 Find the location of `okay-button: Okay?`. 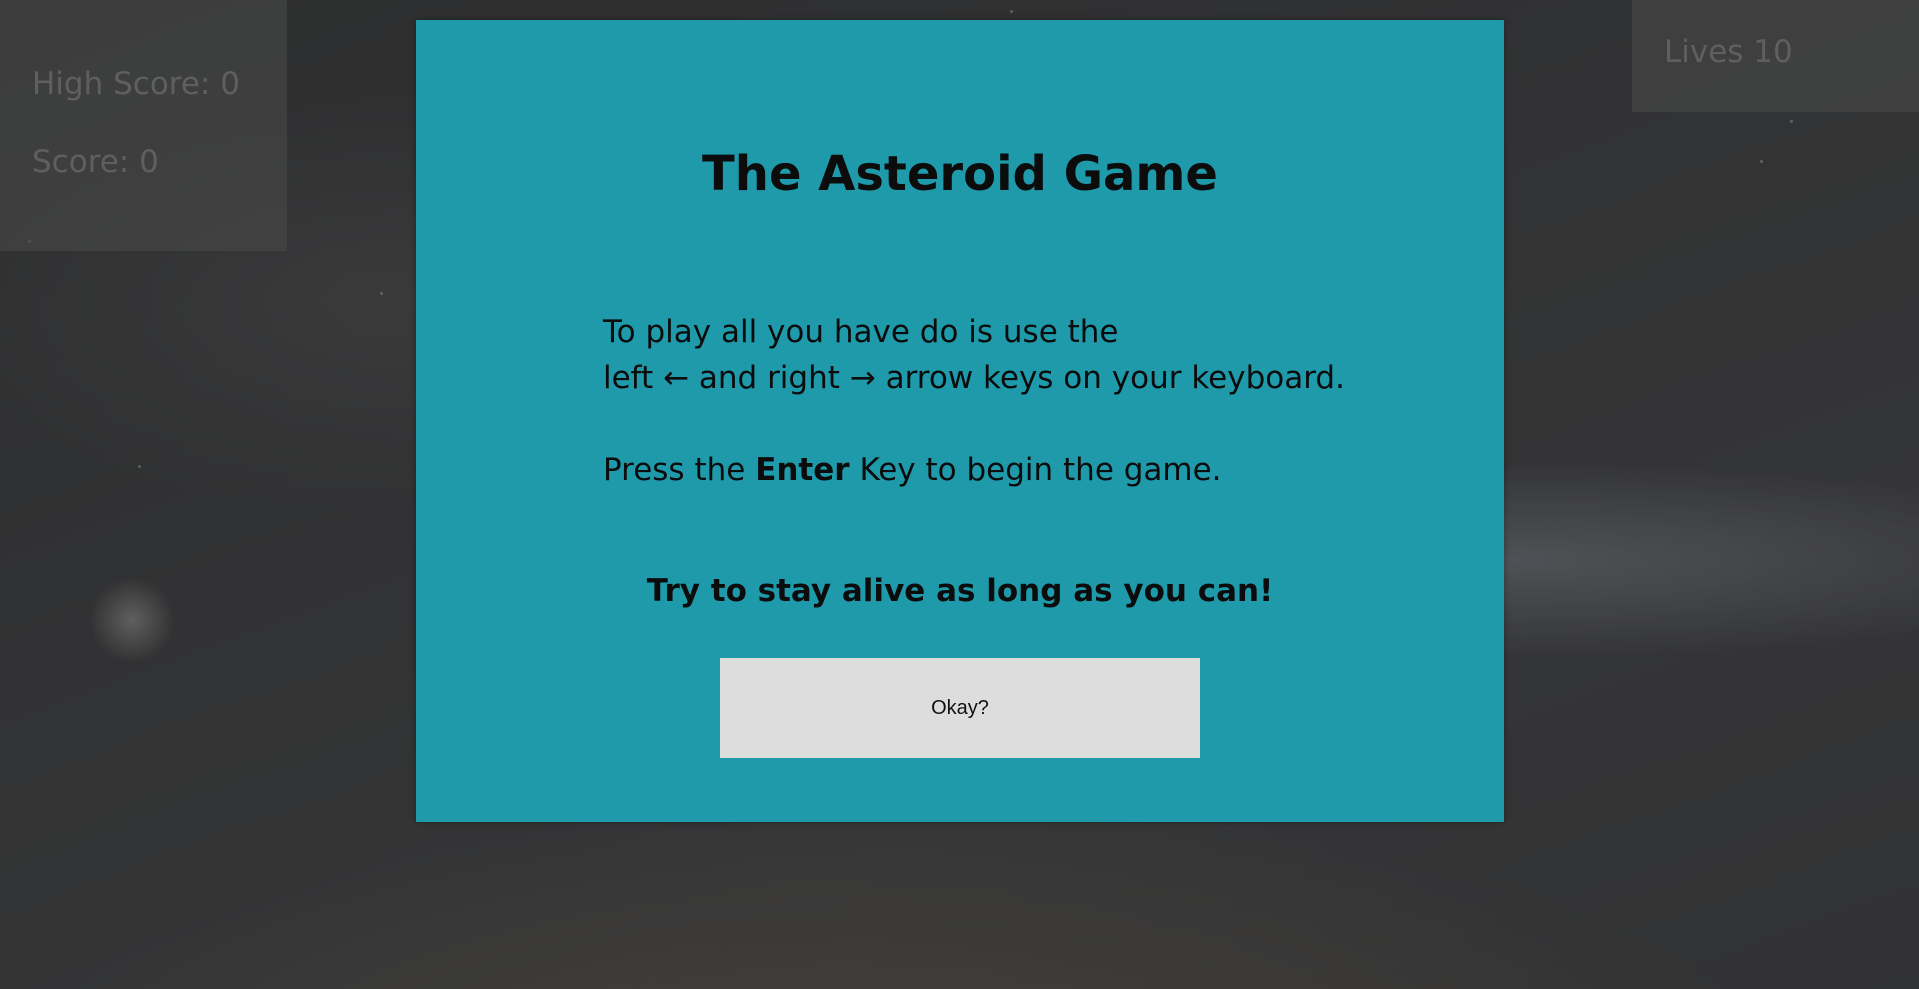

okay-button: Okay? is located at coordinates (960, 708).